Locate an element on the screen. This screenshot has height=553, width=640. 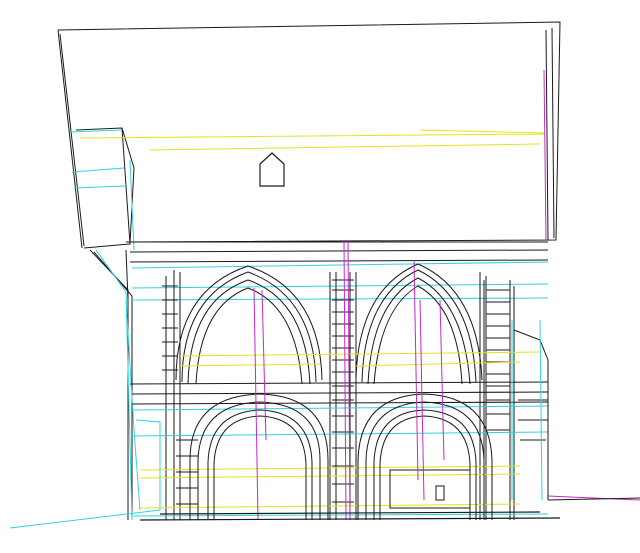
left-pier is located at coordinates (170, 328).